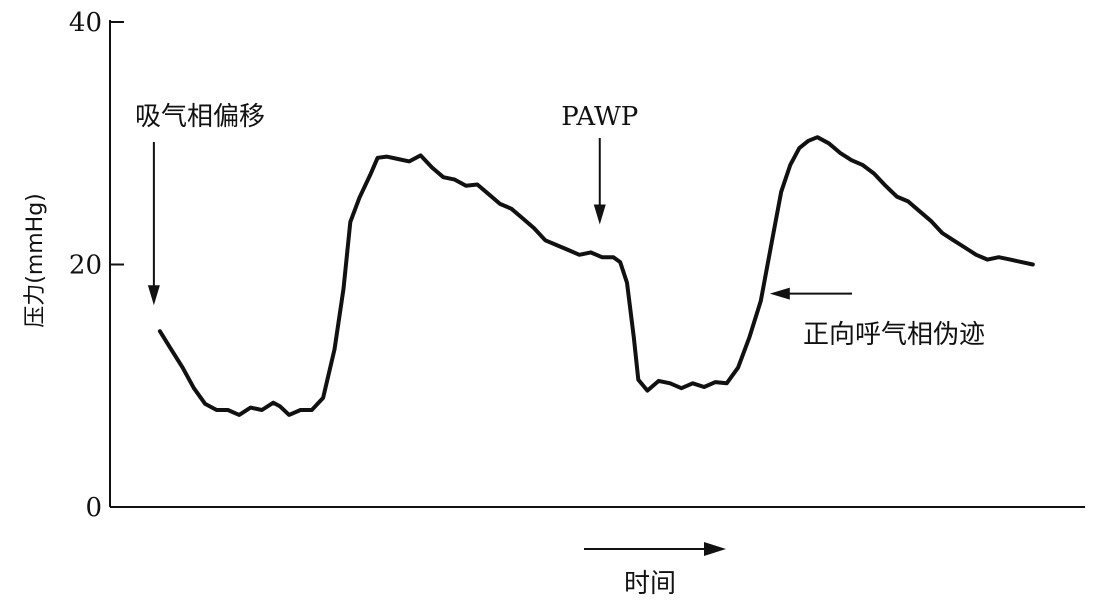 This screenshot has height=611, width=1105. Describe the element at coordinates (200, 117) in the screenshot. I see `annotation-label-inspiratory-shift: 吸气相偏移` at that location.